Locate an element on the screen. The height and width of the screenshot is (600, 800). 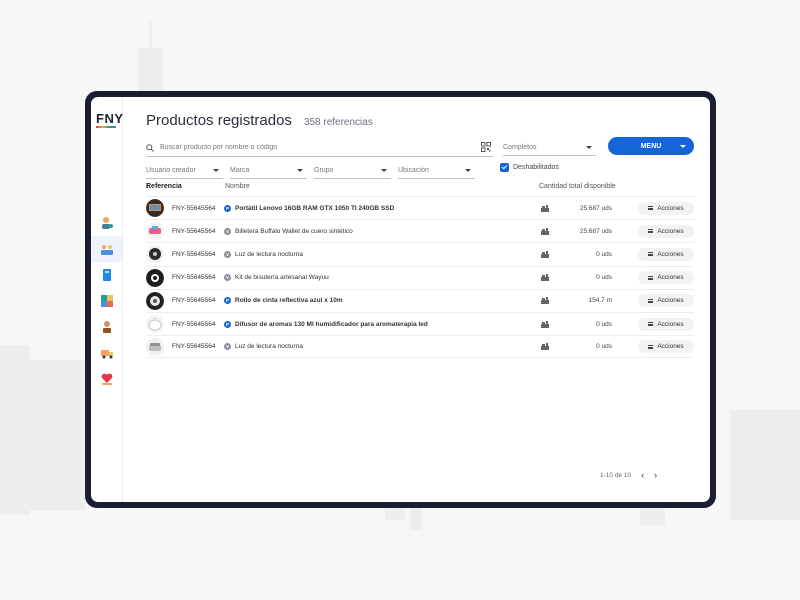
sidebar-item-shipping is located at coordinates (106, 353).